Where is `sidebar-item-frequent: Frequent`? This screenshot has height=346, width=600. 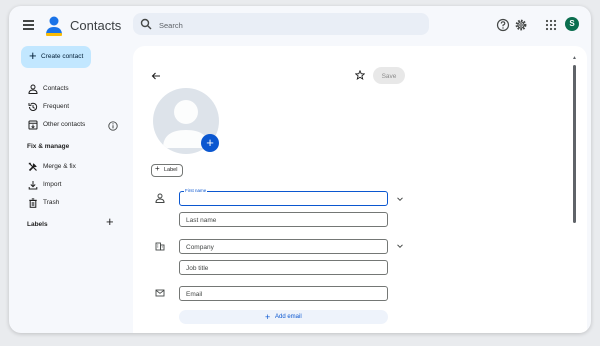
sidebar-item-frequent: Frequent is located at coordinates (75, 107).